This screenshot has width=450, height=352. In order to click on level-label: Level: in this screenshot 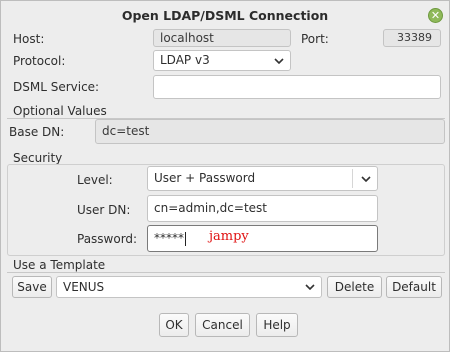, I will do `click(95, 180)`.